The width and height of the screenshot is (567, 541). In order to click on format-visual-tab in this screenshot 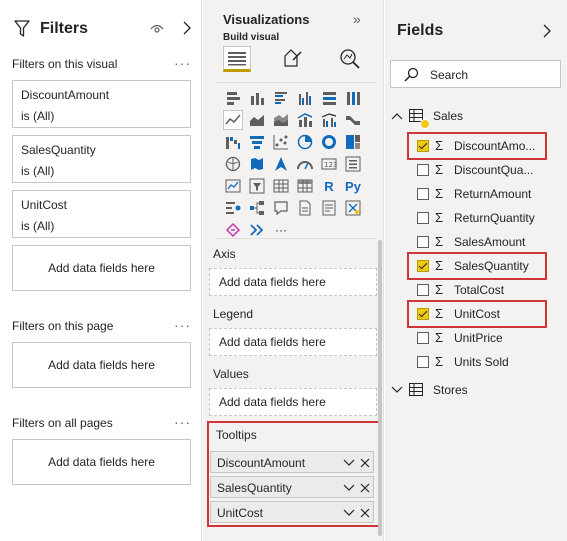, I will do `click(293, 59)`.